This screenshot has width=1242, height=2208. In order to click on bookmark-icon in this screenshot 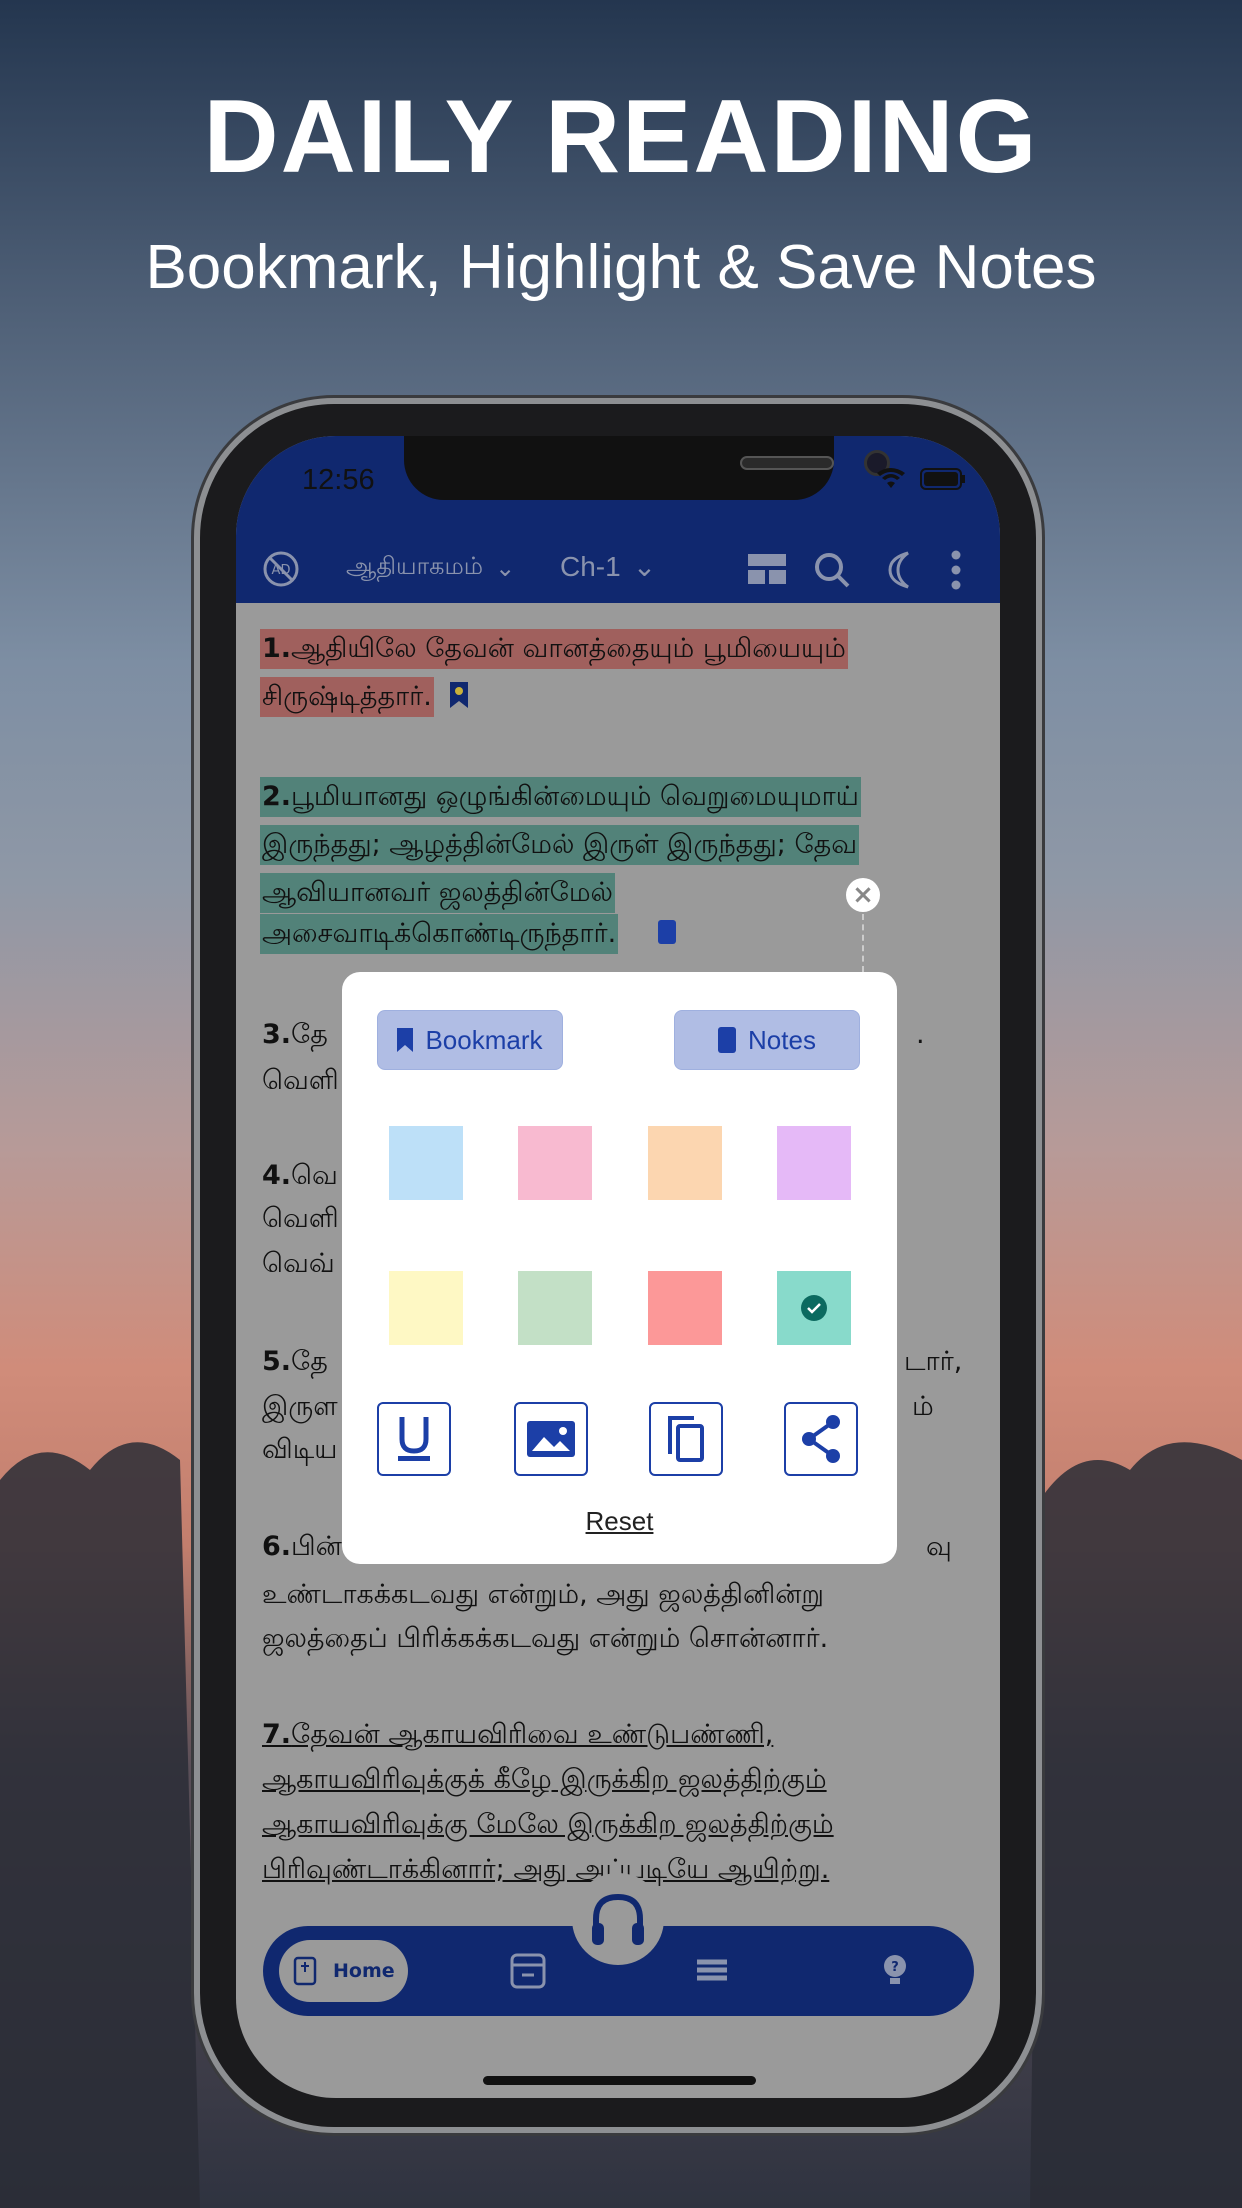, I will do `click(405, 1040)`.